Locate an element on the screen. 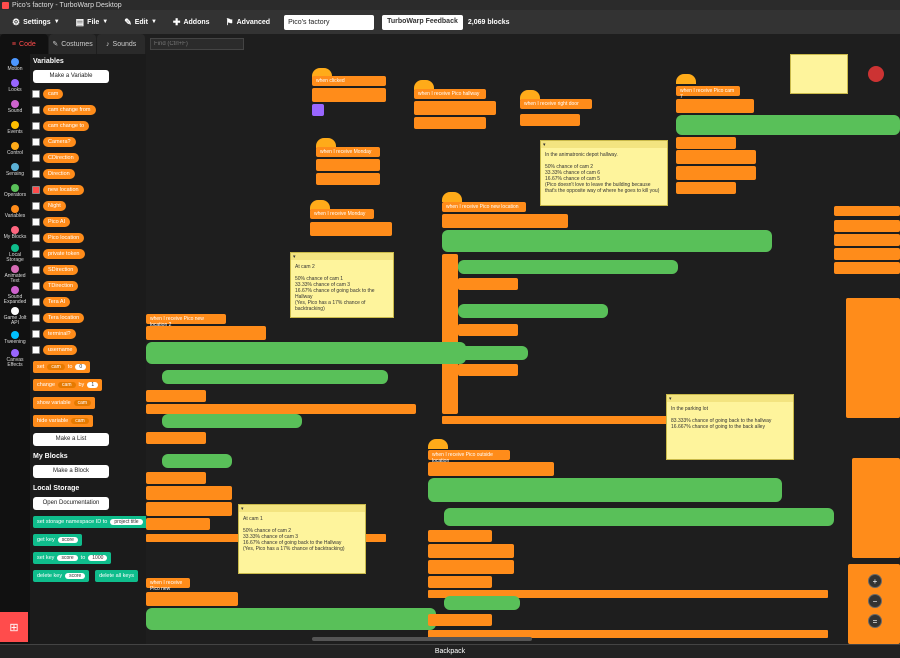  ls-get-key-block: get key score is located at coordinates (57, 540).